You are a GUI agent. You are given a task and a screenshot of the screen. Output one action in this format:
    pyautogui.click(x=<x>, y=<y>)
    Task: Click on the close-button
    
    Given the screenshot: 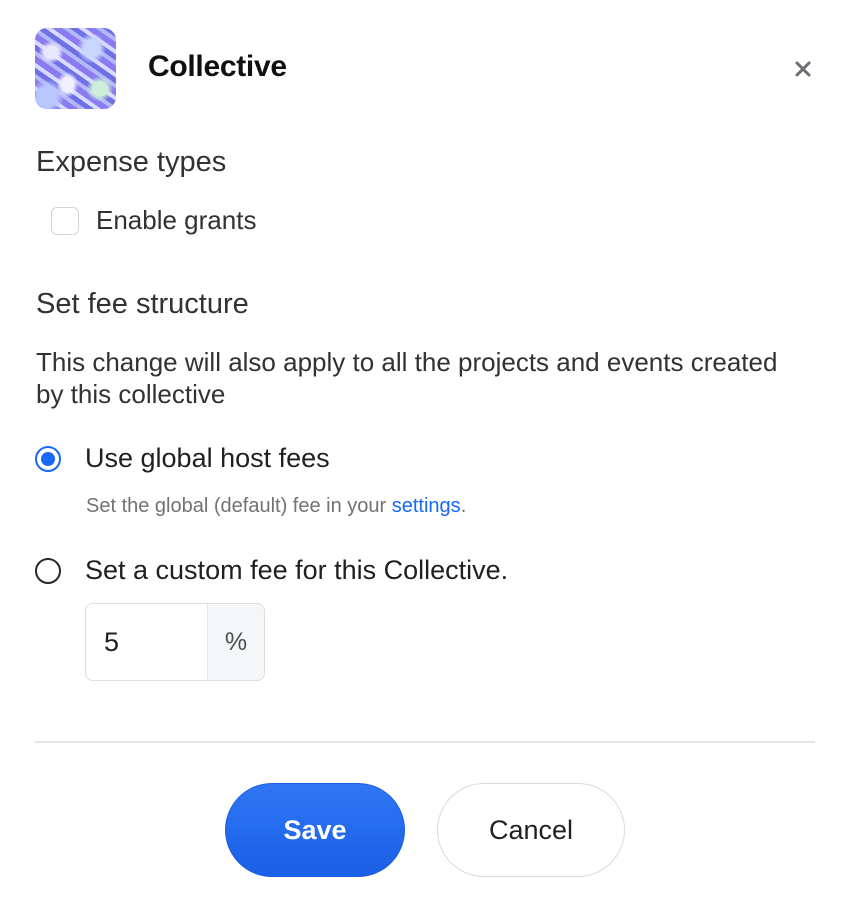 What is the action you would take?
    pyautogui.click(x=803, y=69)
    